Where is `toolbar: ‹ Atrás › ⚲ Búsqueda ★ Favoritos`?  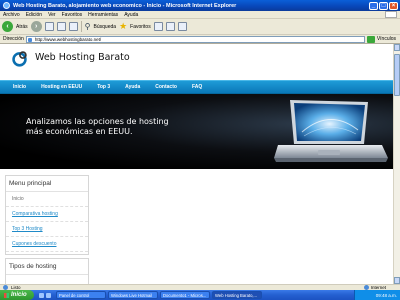
toolbar: ‹ Atrás › ⚲ Búsqueda ★ Favoritos is located at coordinates (200, 27).